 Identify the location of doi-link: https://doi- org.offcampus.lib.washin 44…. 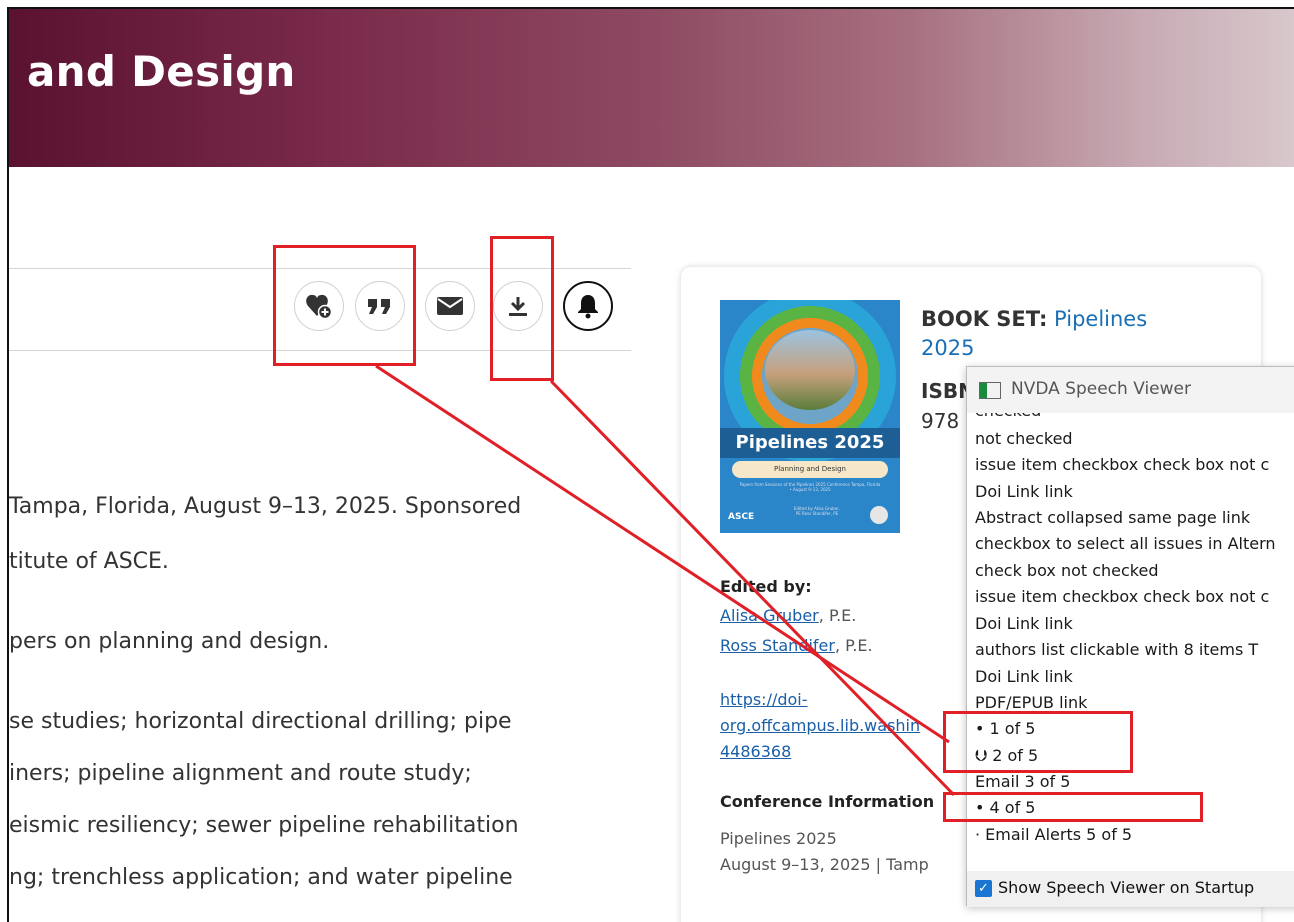
(845, 726).